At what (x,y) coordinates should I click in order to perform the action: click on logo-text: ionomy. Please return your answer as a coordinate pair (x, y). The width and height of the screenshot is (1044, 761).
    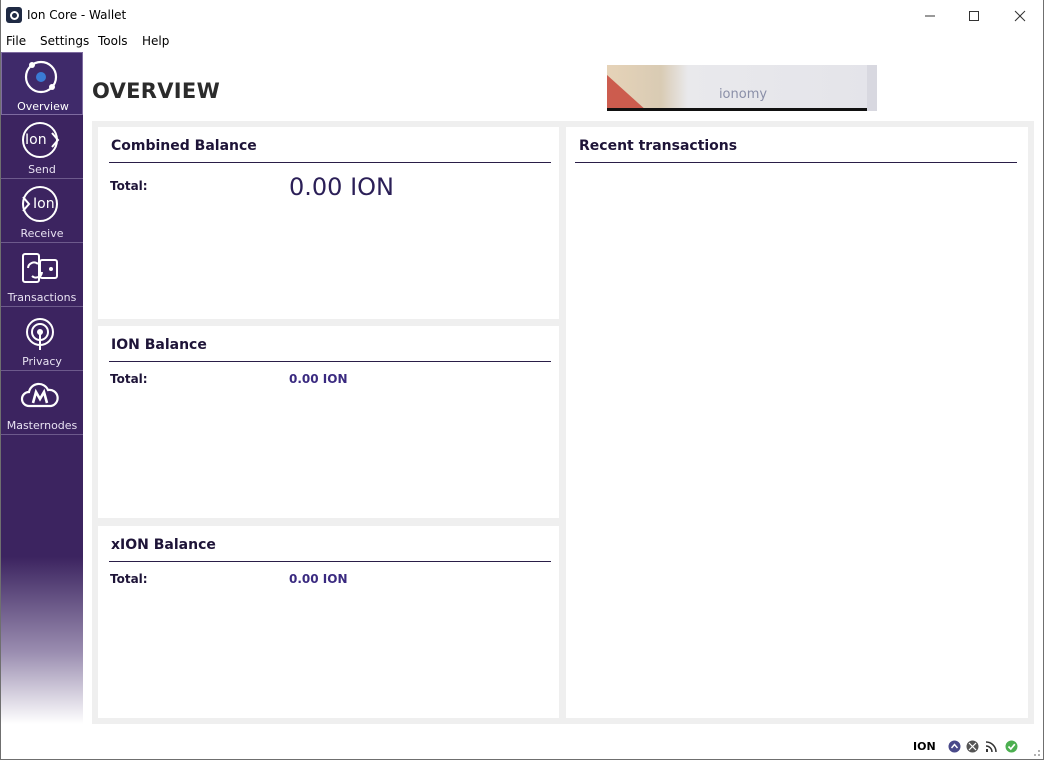
    Looking at the image, I should click on (743, 94).